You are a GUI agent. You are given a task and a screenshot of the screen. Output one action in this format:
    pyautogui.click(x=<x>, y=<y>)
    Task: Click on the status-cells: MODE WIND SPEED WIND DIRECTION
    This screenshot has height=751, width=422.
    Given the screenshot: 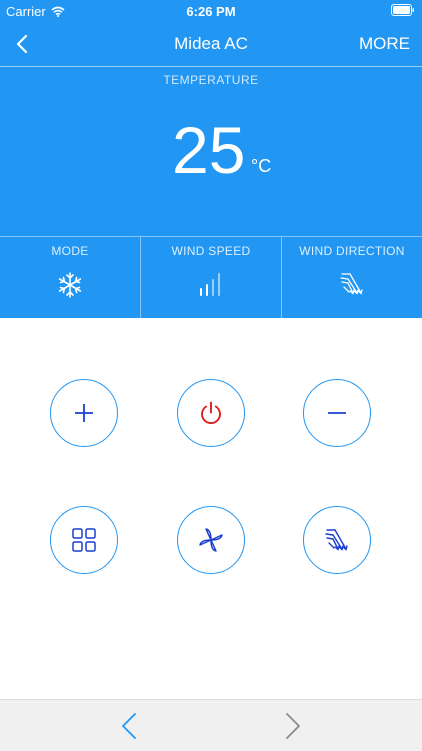 What is the action you would take?
    pyautogui.click(x=211, y=277)
    